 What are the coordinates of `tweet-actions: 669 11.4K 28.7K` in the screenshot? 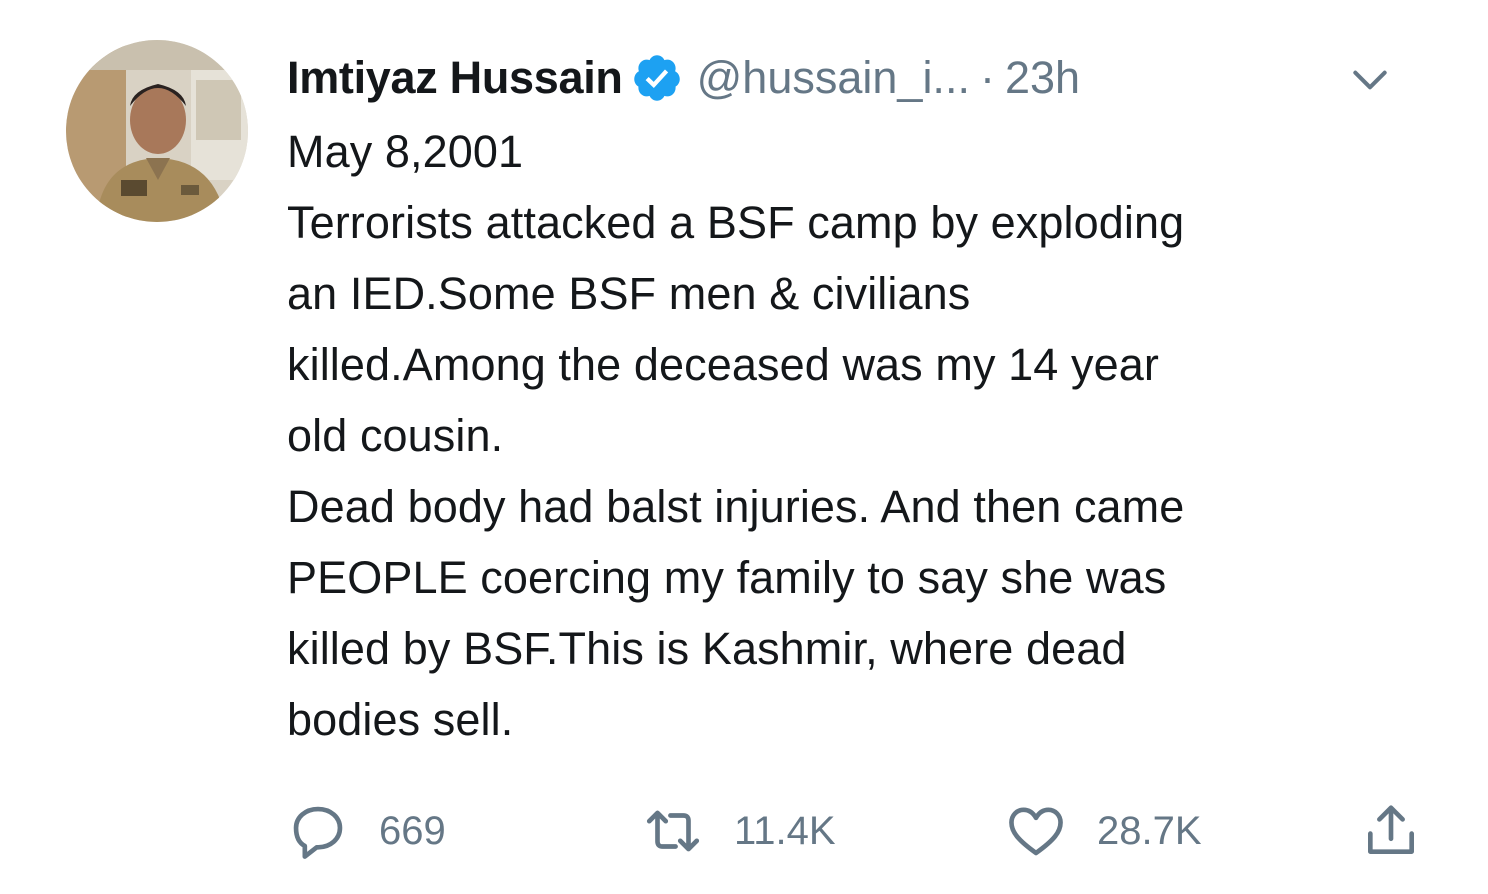 It's located at (862, 831).